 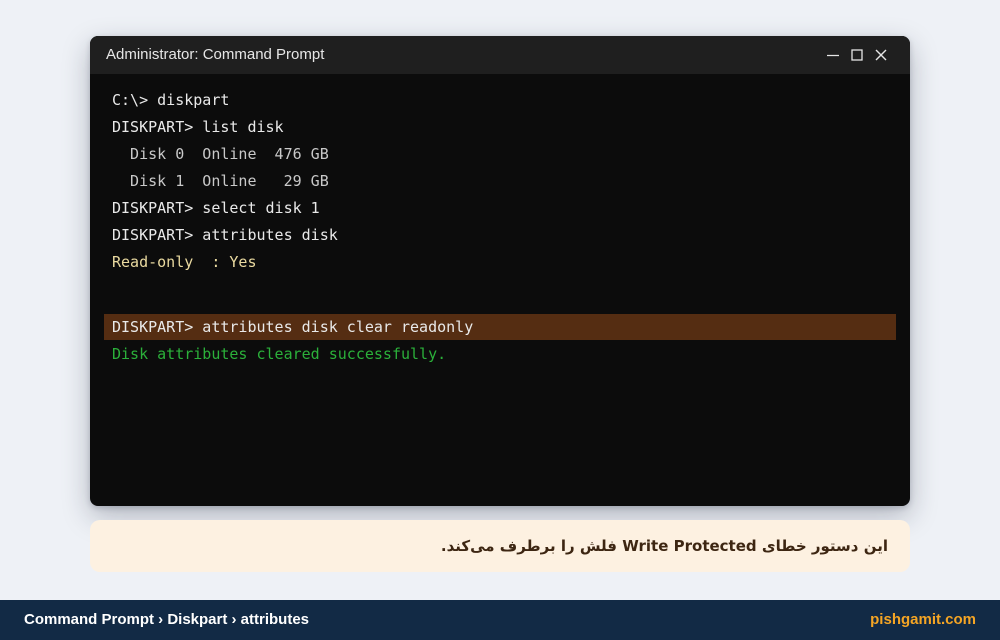 I want to click on console-line-read-only: Read-only : Yes, so click(x=184, y=262).